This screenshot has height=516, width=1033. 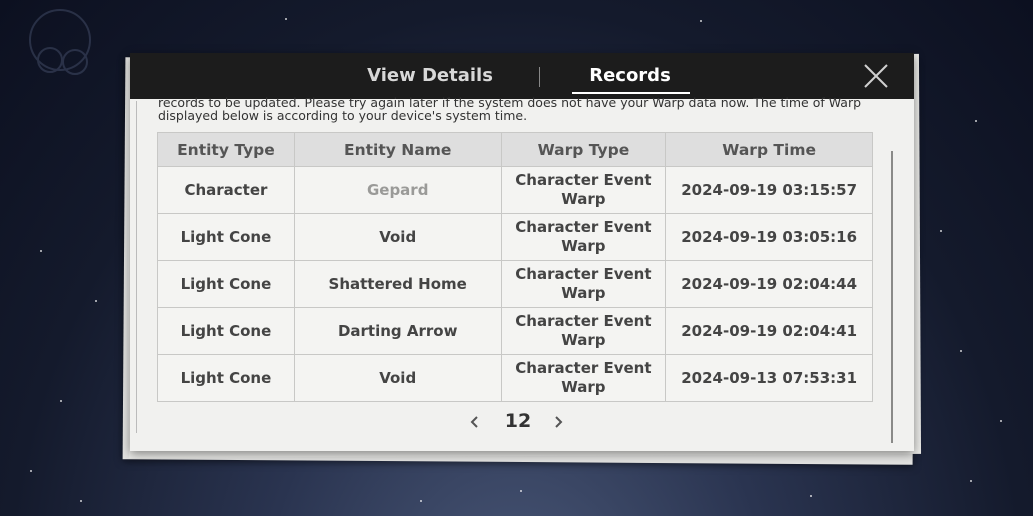 What do you see at coordinates (397, 190) in the screenshot?
I see `cell-entity-name: Gepard` at bounding box center [397, 190].